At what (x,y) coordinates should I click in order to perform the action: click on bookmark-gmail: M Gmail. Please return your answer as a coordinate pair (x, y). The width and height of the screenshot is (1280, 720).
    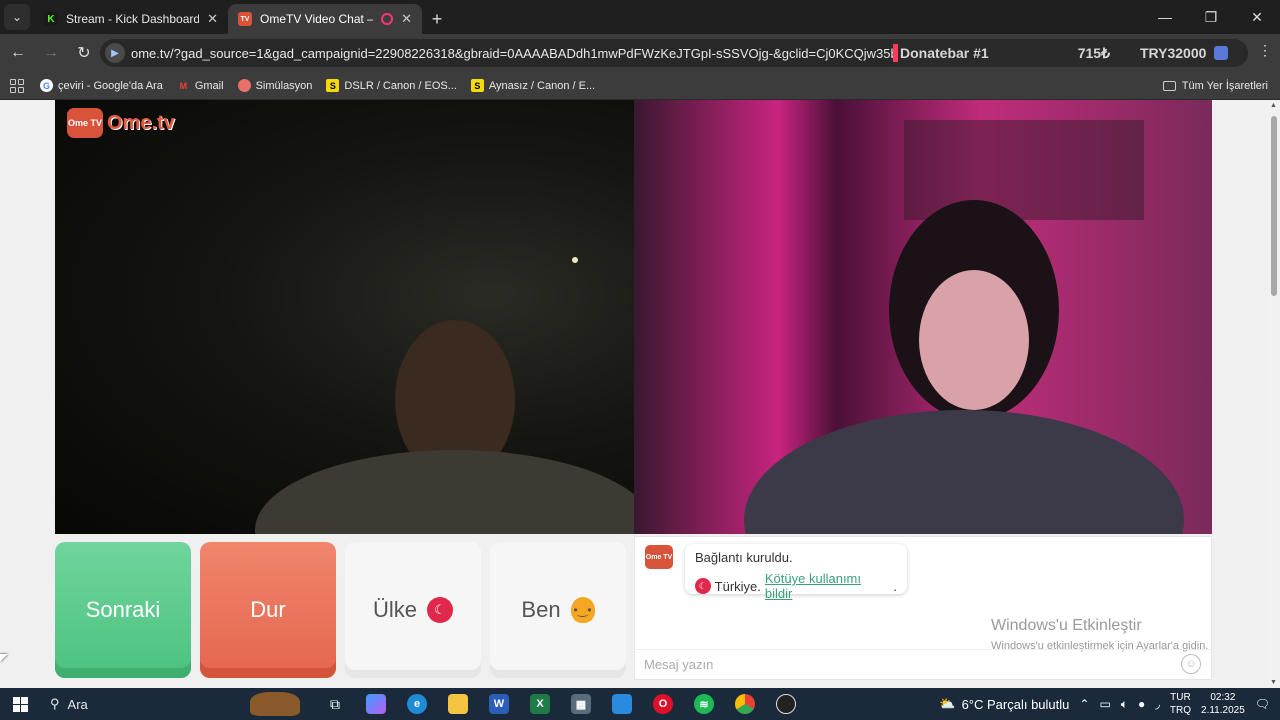
    Looking at the image, I should click on (200, 85).